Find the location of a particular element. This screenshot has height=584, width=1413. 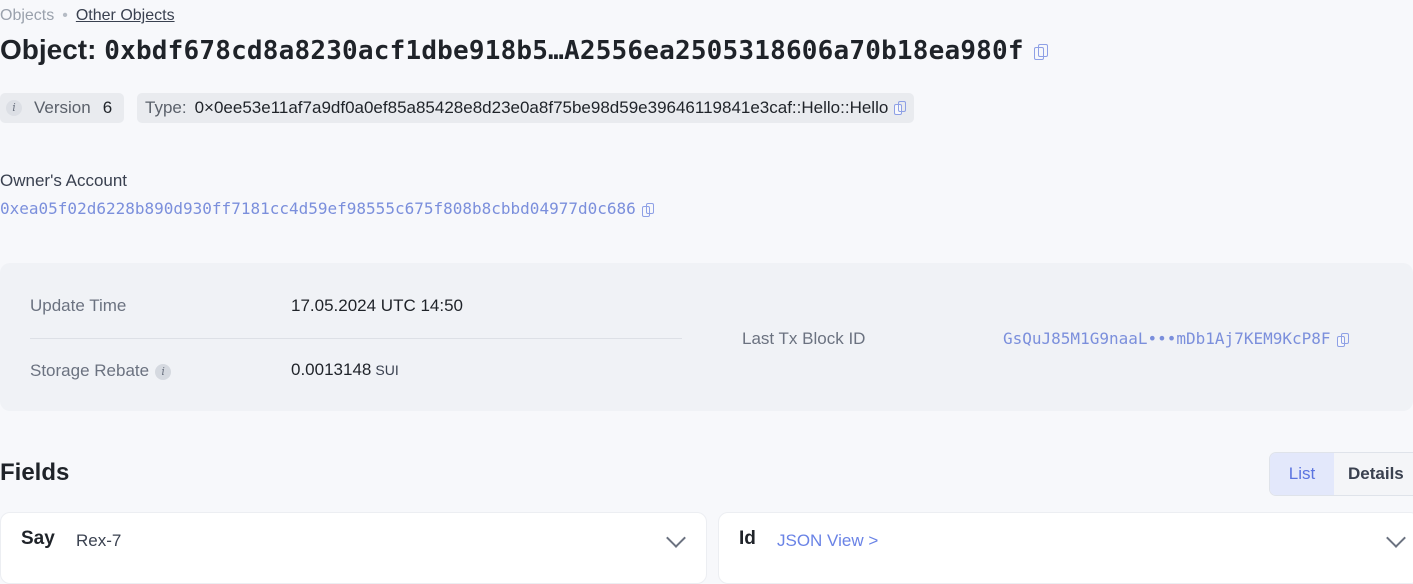

breadcrumb-current-link: Other Objects is located at coordinates (125, 15).